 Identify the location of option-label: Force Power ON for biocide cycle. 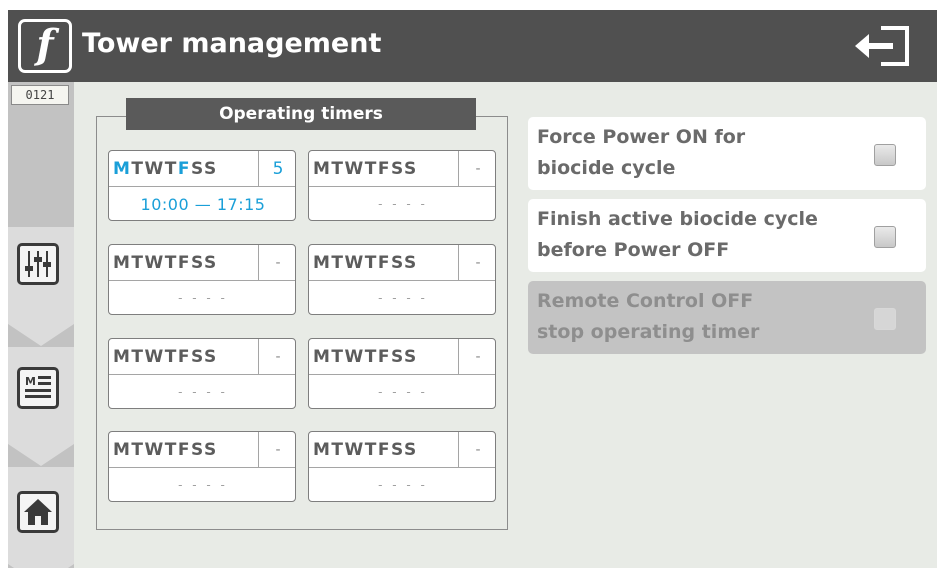
(697, 153).